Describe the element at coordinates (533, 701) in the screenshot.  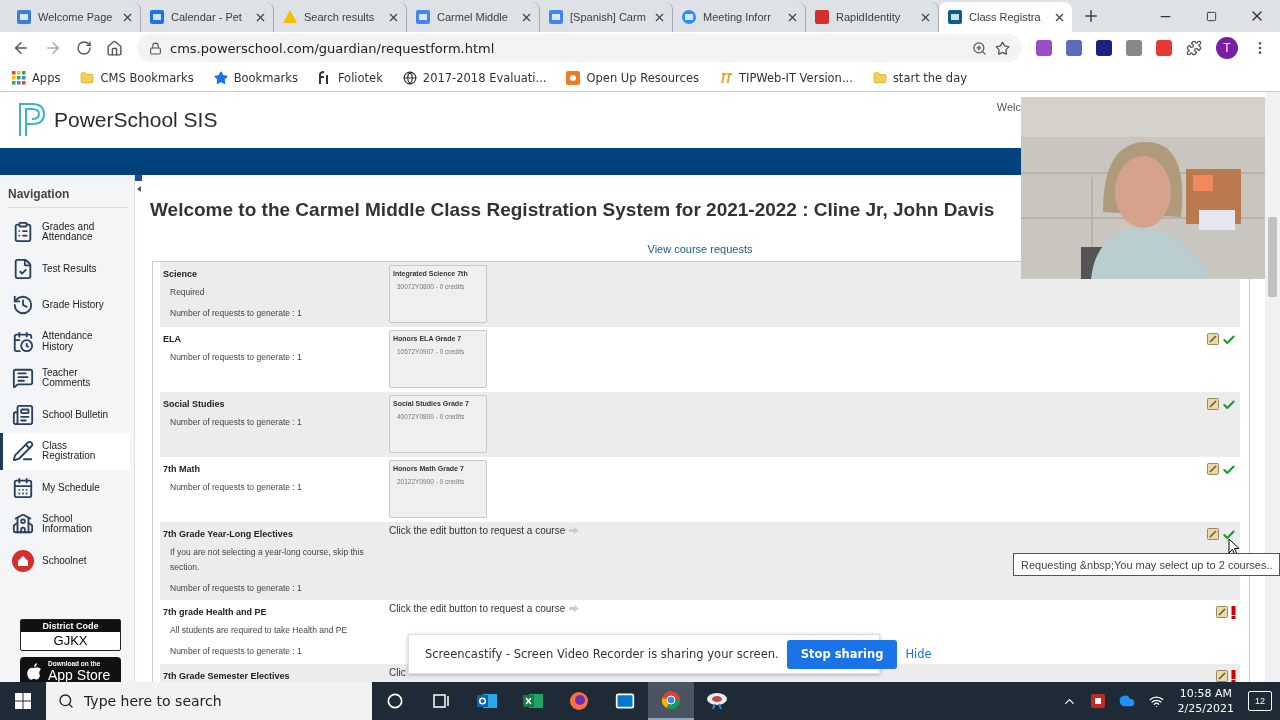
I see `excel-icon` at that location.